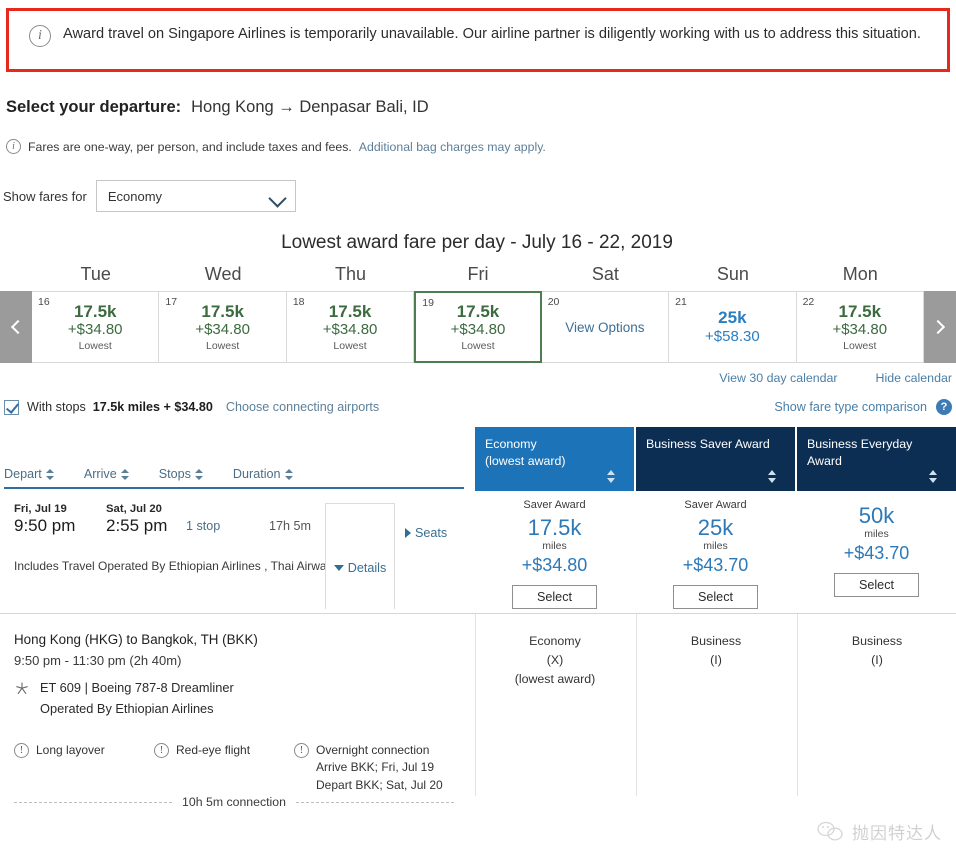  What do you see at coordinates (452, 147) in the screenshot?
I see `bag-charges-link: Additional bag charges may apply.` at bounding box center [452, 147].